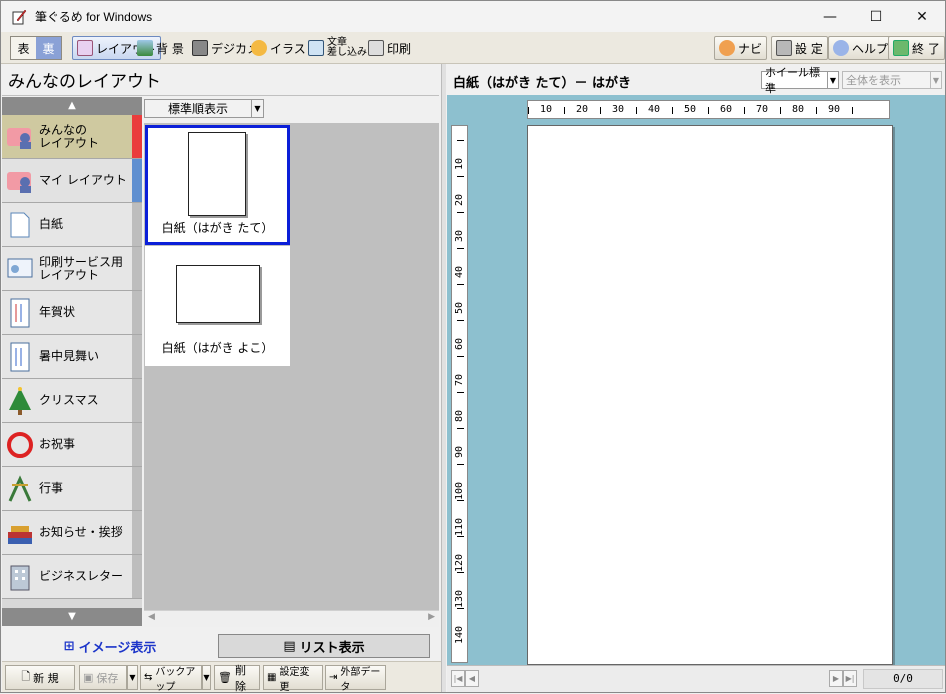  Describe the element at coordinates (72, 617) in the screenshot. I see `category-scroll-down-button: ▼` at that location.